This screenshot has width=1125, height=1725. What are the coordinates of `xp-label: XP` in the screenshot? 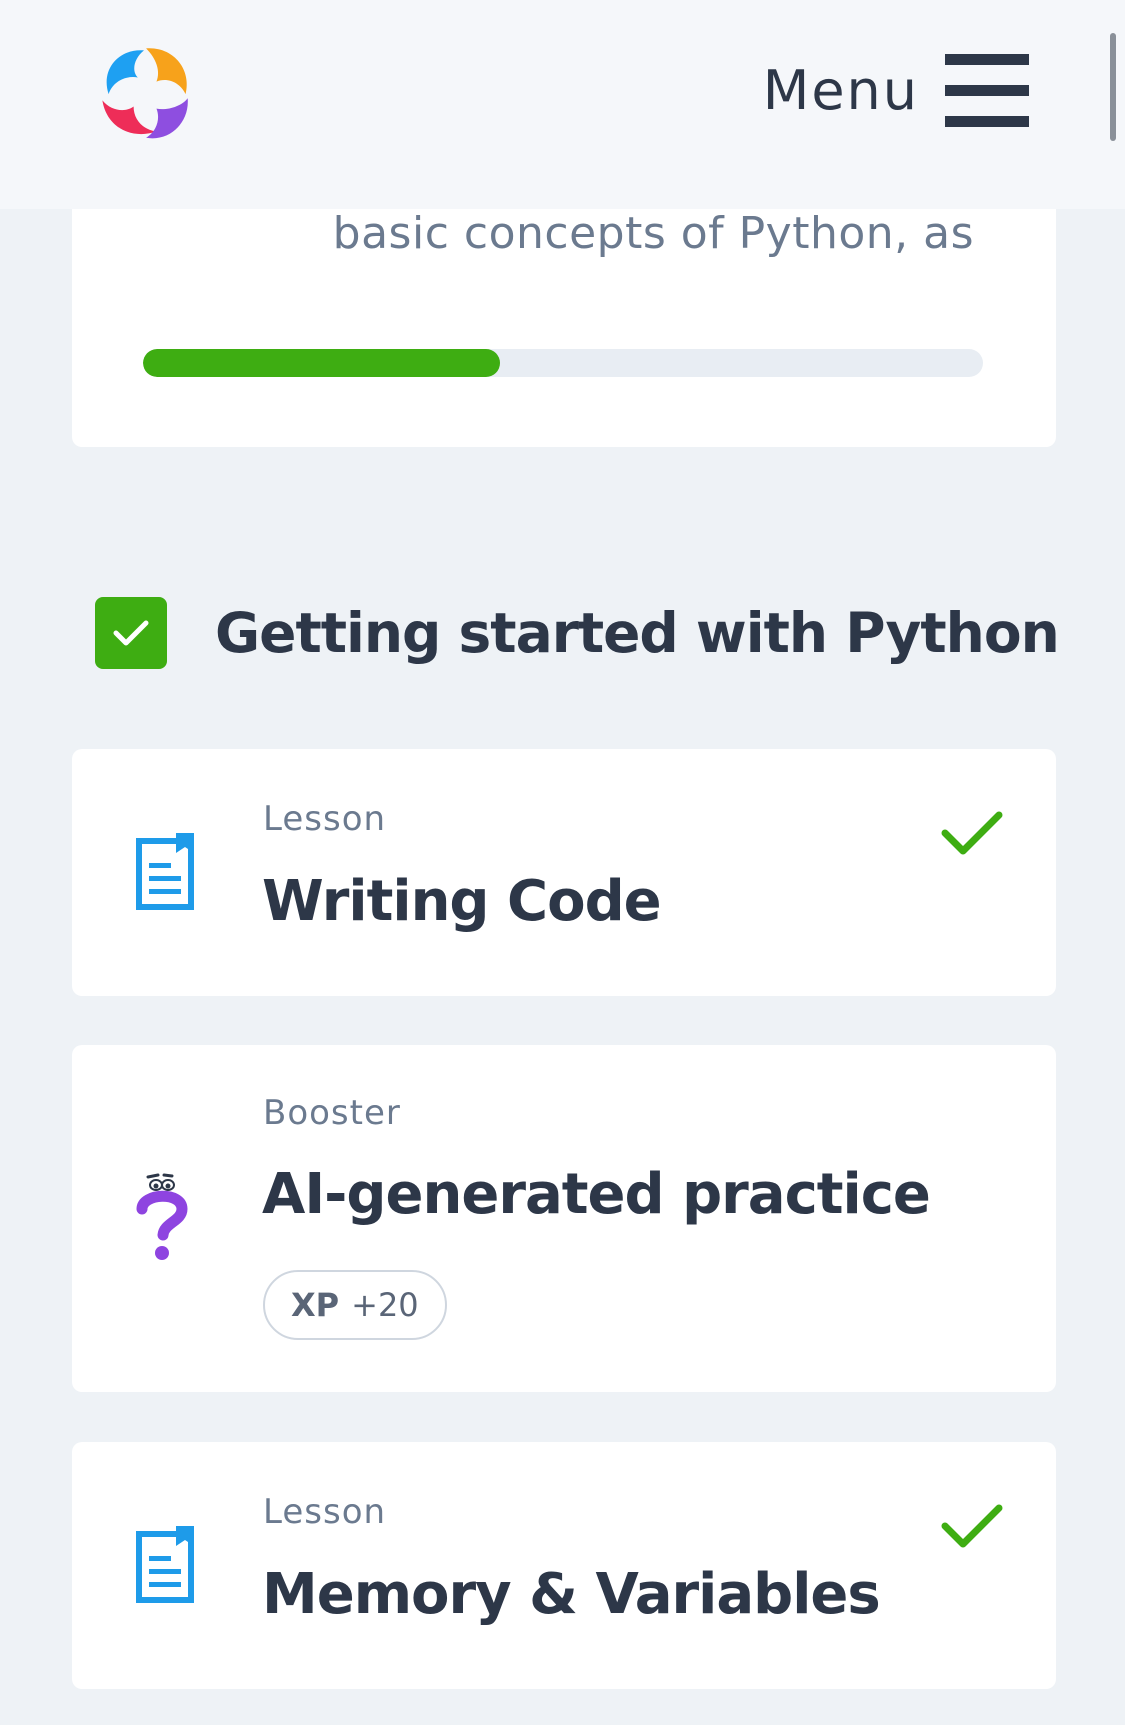 It's located at (315, 1305).